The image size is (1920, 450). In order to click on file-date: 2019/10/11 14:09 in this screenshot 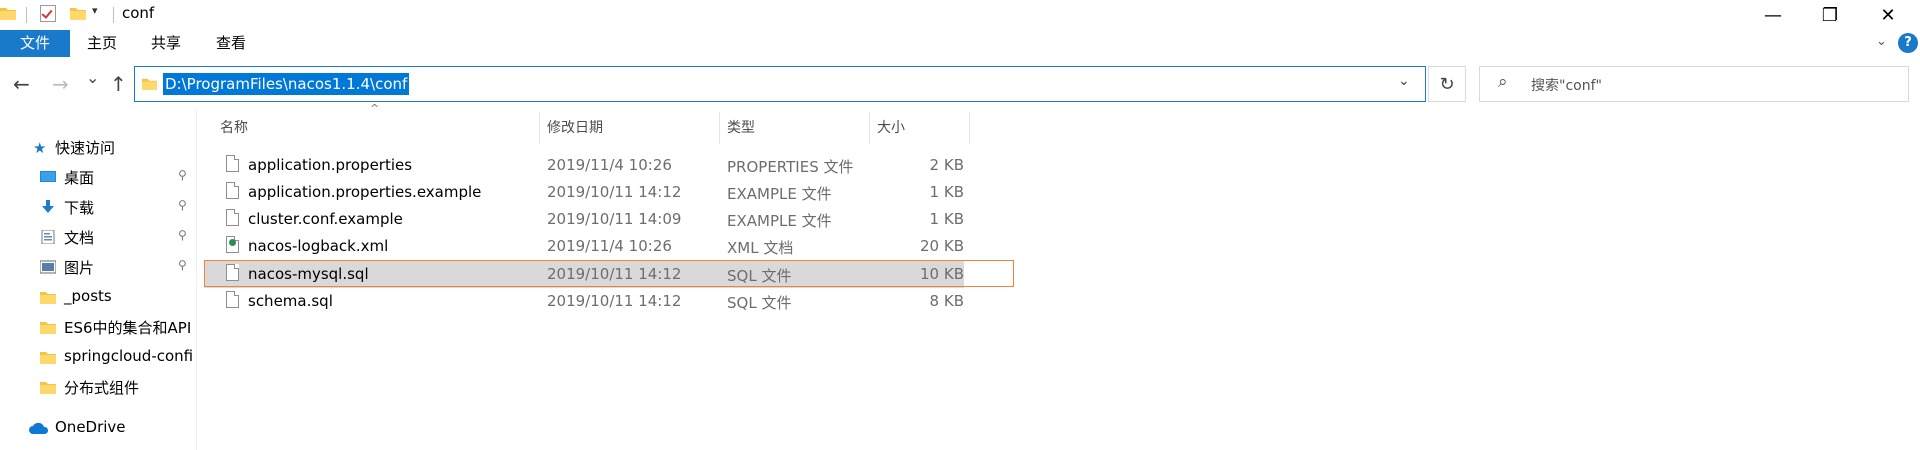, I will do `click(614, 219)`.